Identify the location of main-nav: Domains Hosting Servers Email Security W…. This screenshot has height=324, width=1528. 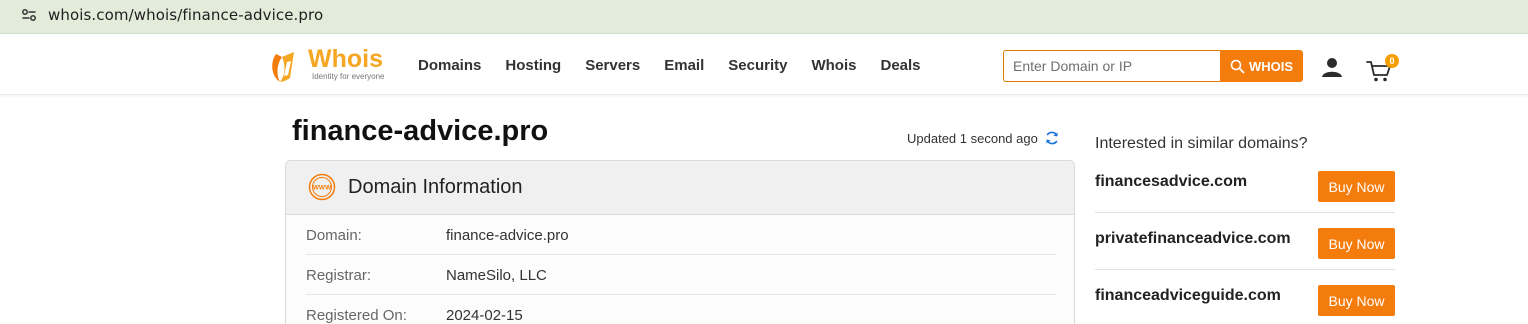
(681, 65).